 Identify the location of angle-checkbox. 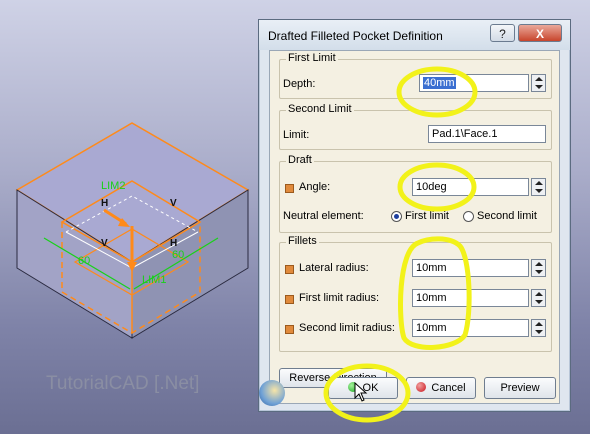
(289, 188).